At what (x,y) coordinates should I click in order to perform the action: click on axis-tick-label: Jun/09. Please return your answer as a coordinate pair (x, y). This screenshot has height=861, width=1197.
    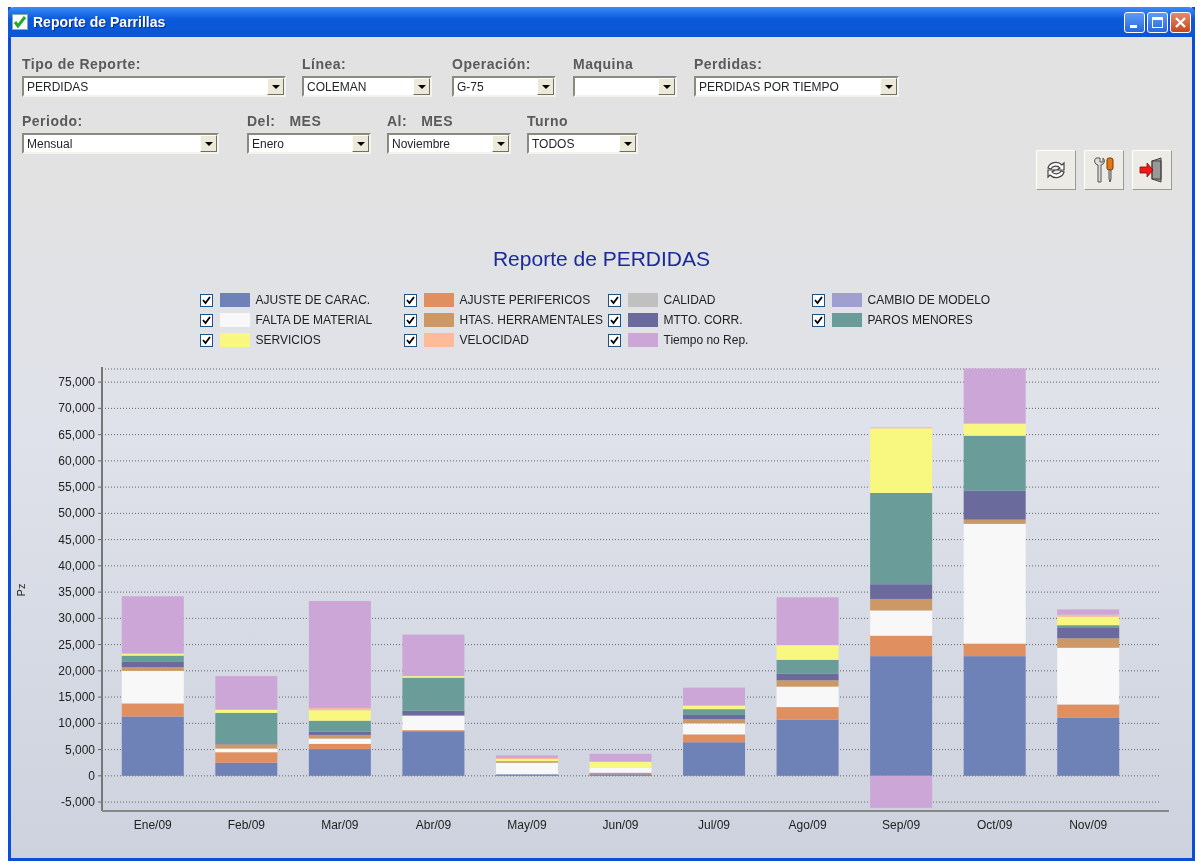
    Looking at the image, I should click on (620, 825).